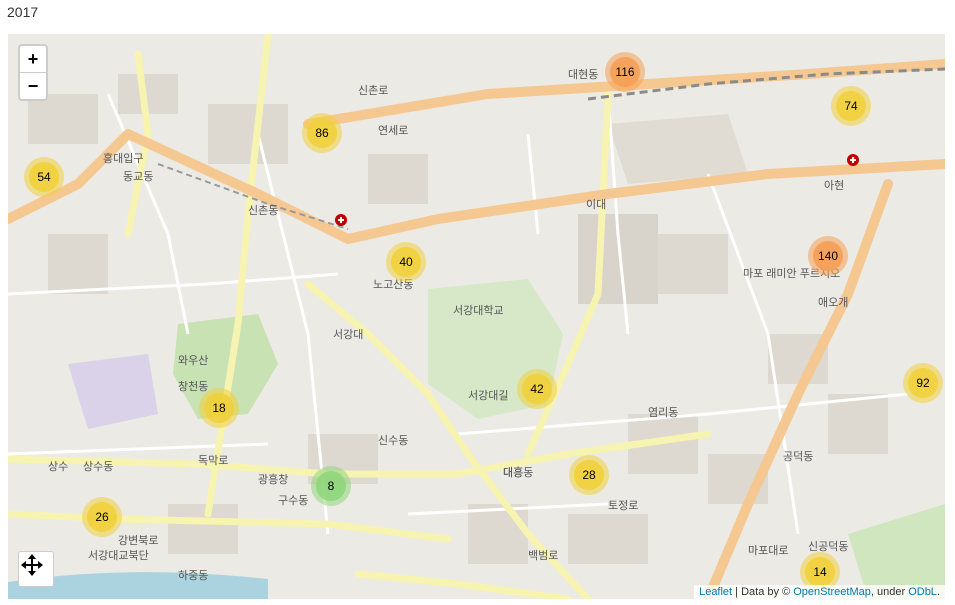  Describe the element at coordinates (263, 210) in the screenshot. I see `place-label: 신촌동` at that location.